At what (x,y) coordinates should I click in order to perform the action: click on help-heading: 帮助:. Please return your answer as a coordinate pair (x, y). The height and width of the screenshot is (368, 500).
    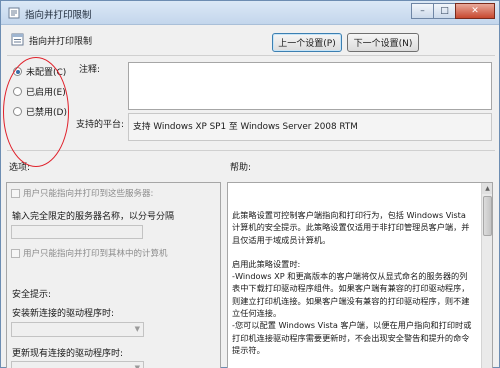
    Looking at the image, I should click on (241, 168).